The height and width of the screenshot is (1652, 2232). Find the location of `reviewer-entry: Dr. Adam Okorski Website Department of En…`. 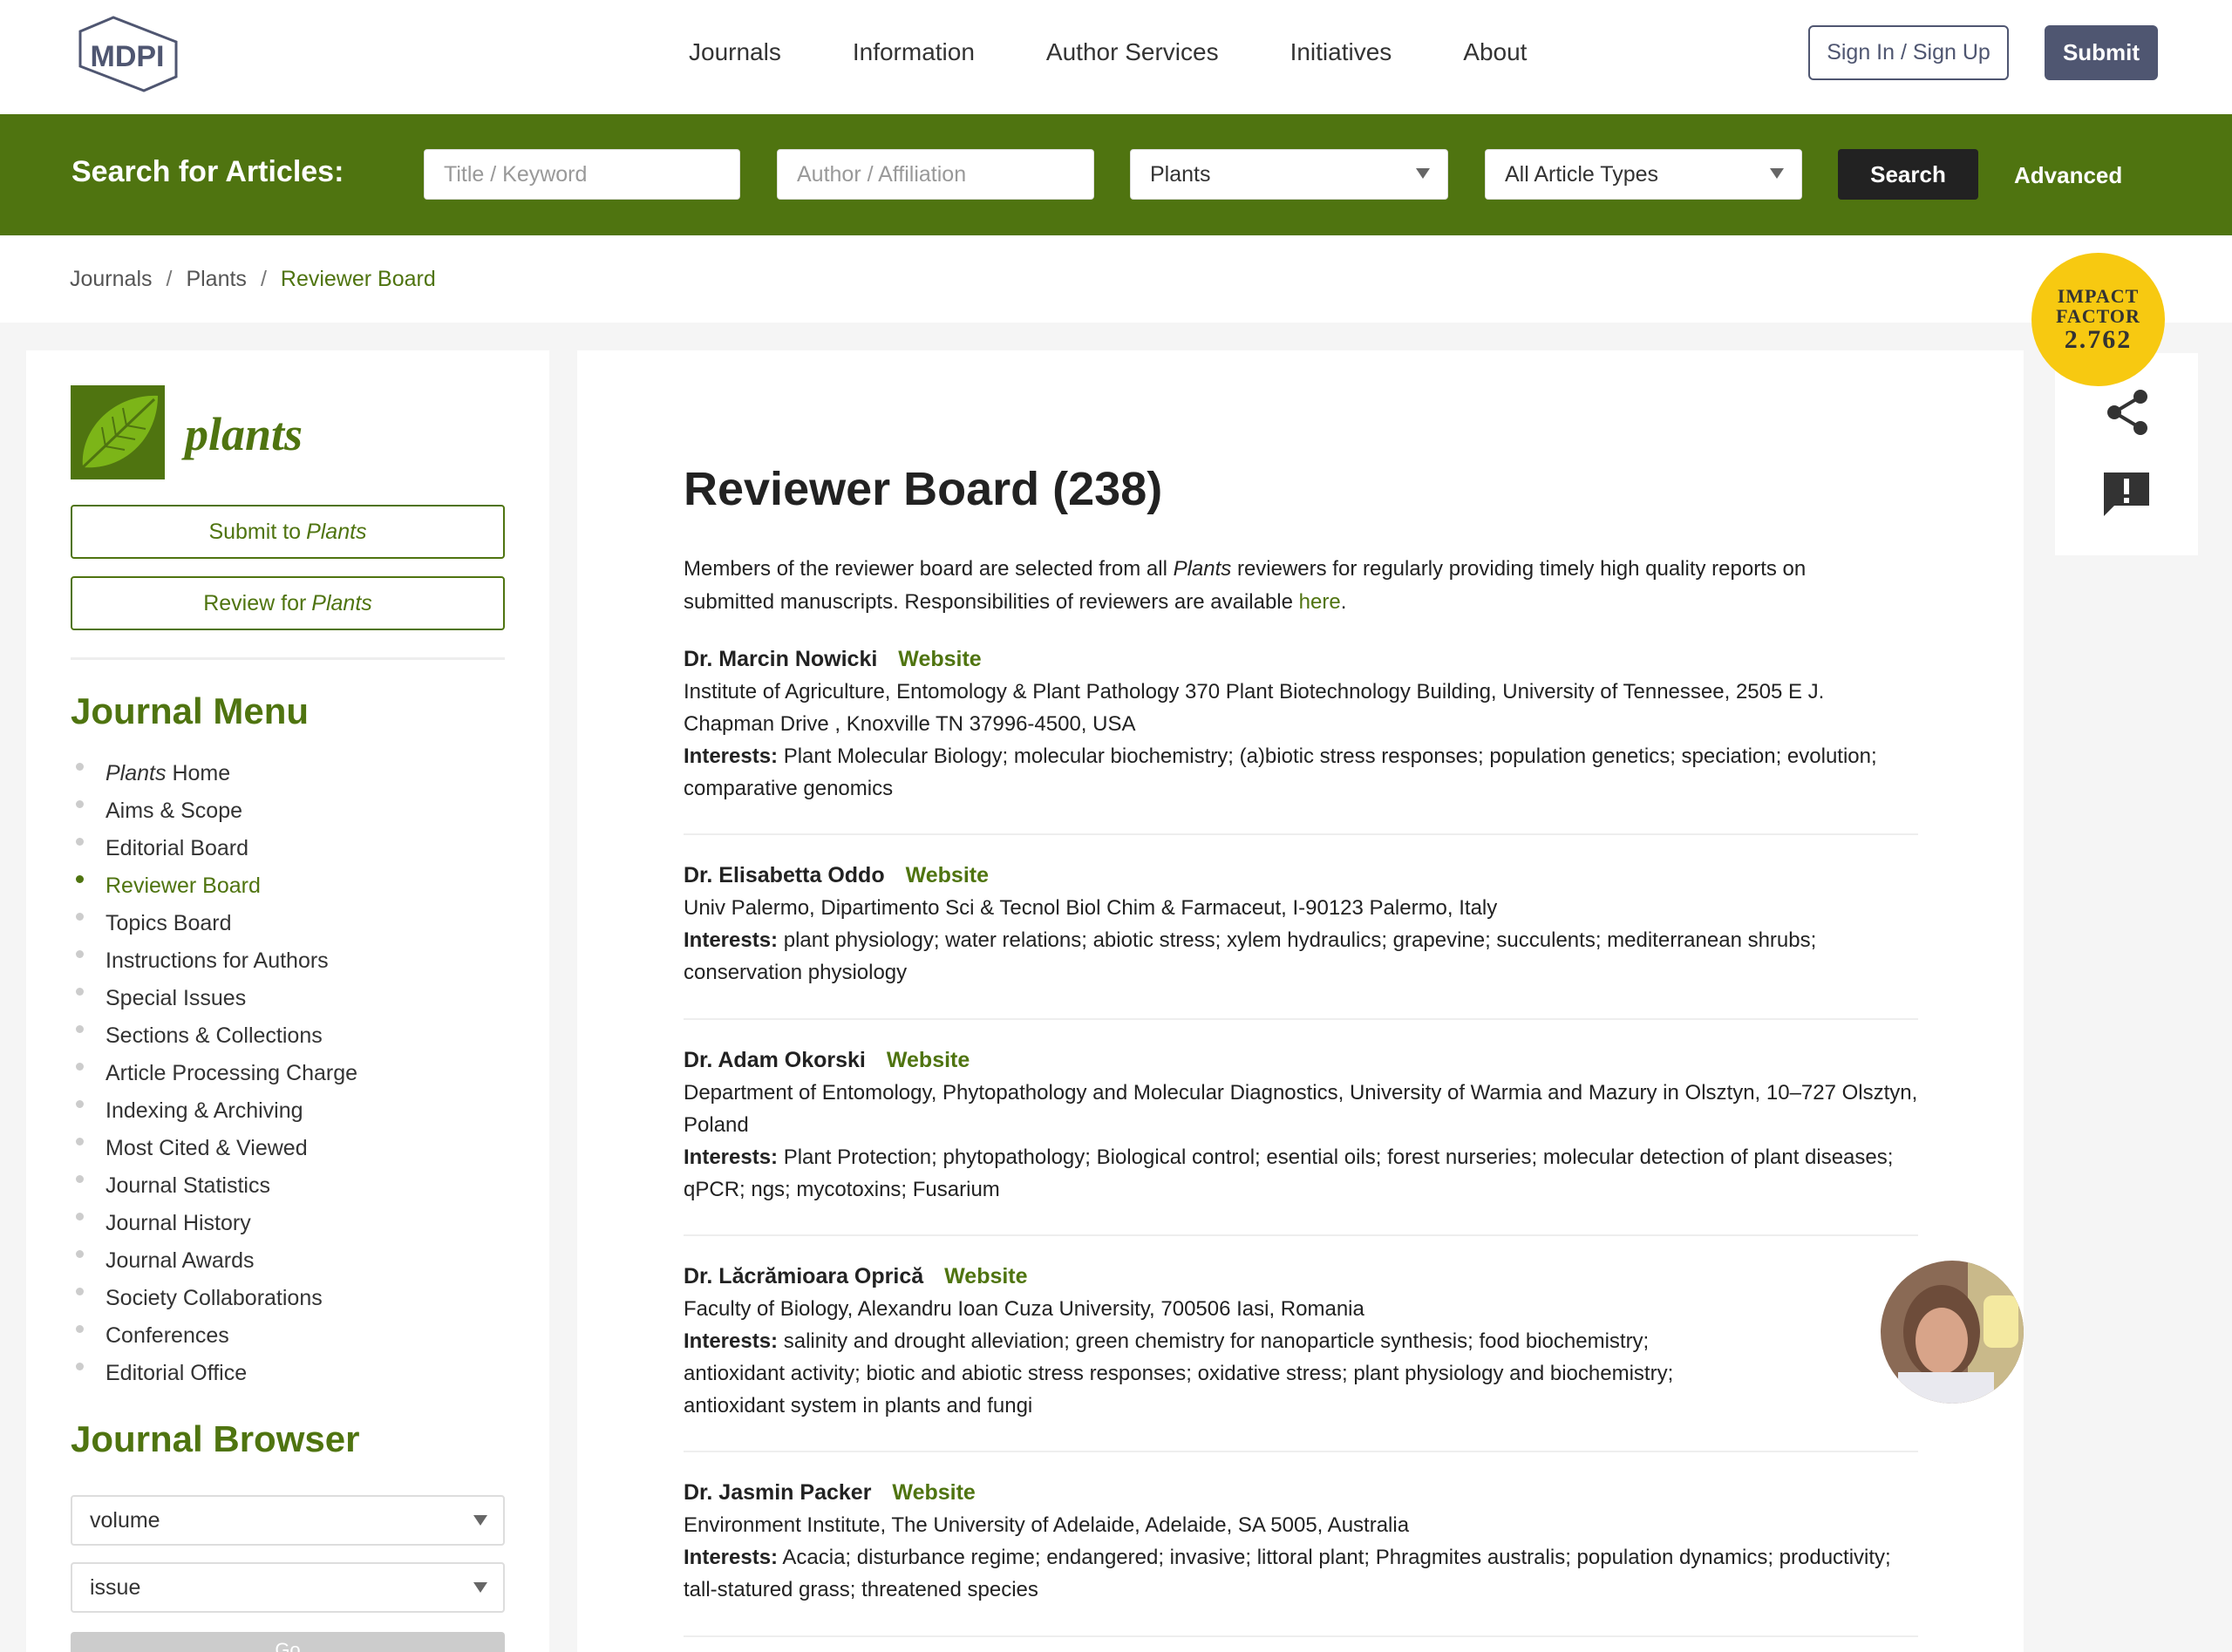

reviewer-entry: Dr. Adam Okorski Website Department of En… is located at coordinates (1301, 1140).